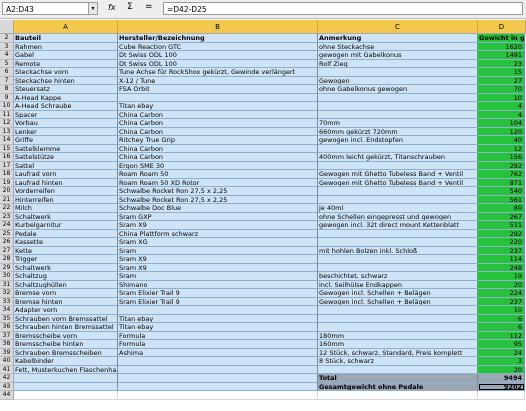 This screenshot has width=526, height=411. What do you see at coordinates (7, 27) in the screenshot?
I see `select-all-corner` at bounding box center [7, 27].